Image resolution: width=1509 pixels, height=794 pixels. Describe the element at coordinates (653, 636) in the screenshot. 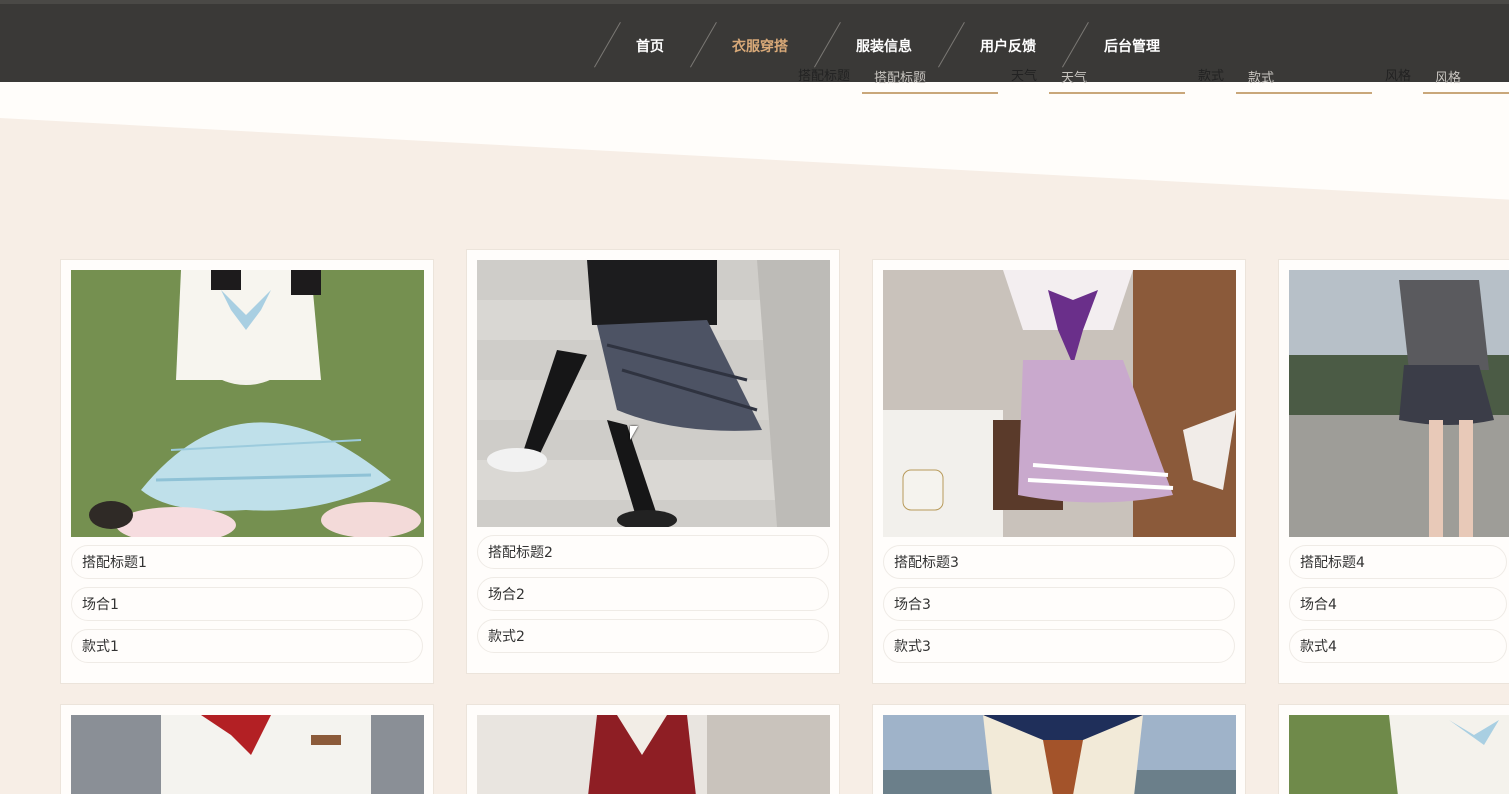

I see `outfit-style-field: 款式2` at that location.